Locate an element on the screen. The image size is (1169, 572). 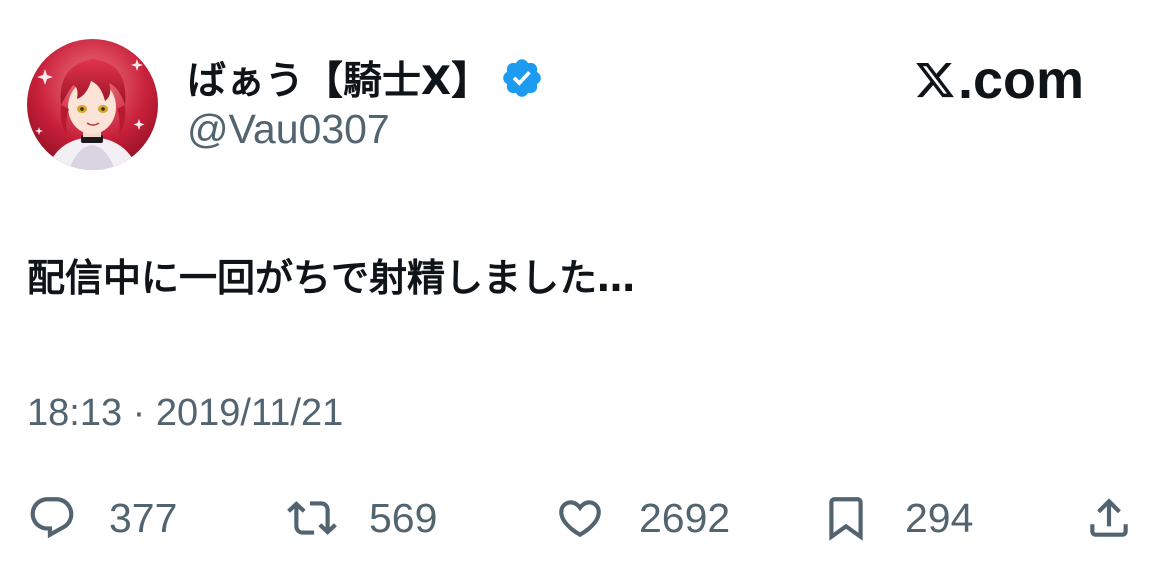
reply-button: 377 is located at coordinates (102, 518).